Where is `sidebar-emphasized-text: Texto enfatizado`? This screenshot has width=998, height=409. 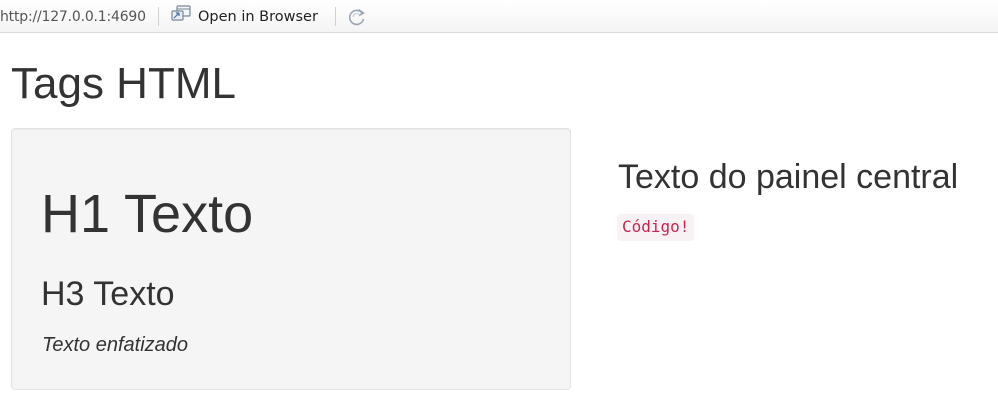
sidebar-emphasized-text: Texto enfatizado is located at coordinates (115, 345).